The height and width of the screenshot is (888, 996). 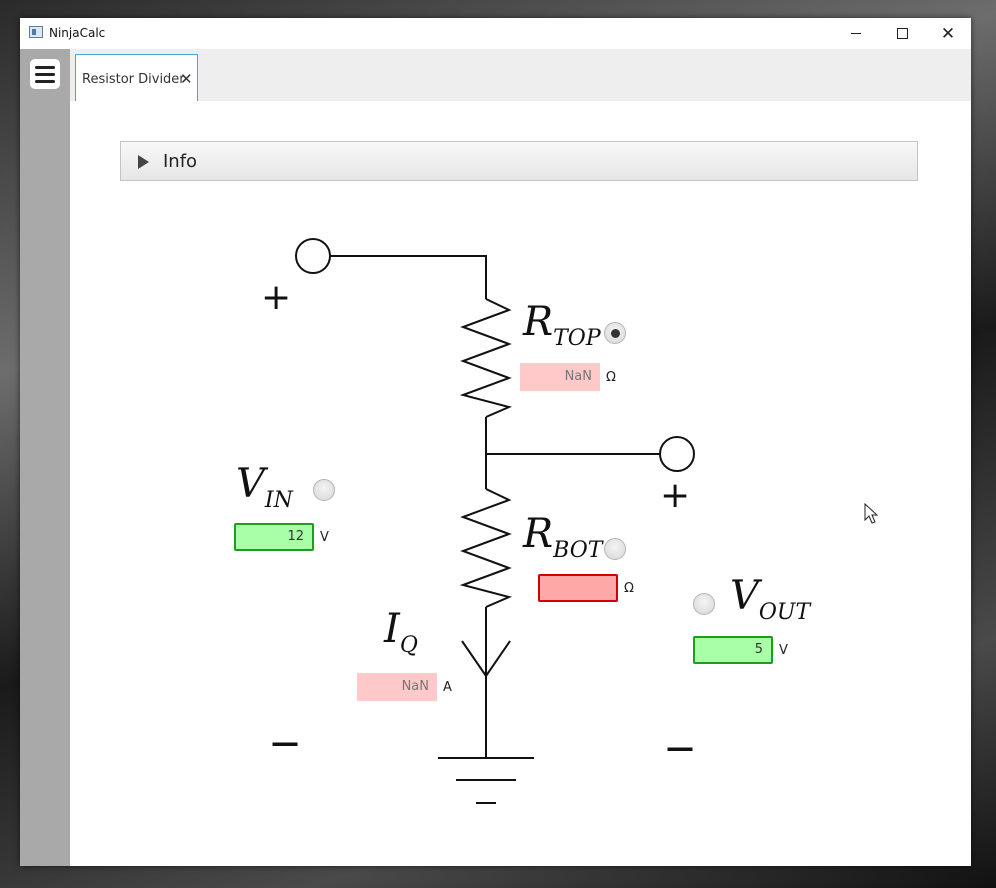 What do you see at coordinates (562, 325) in the screenshot?
I see `r-top-symbol: RTOP` at bounding box center [562, 325].